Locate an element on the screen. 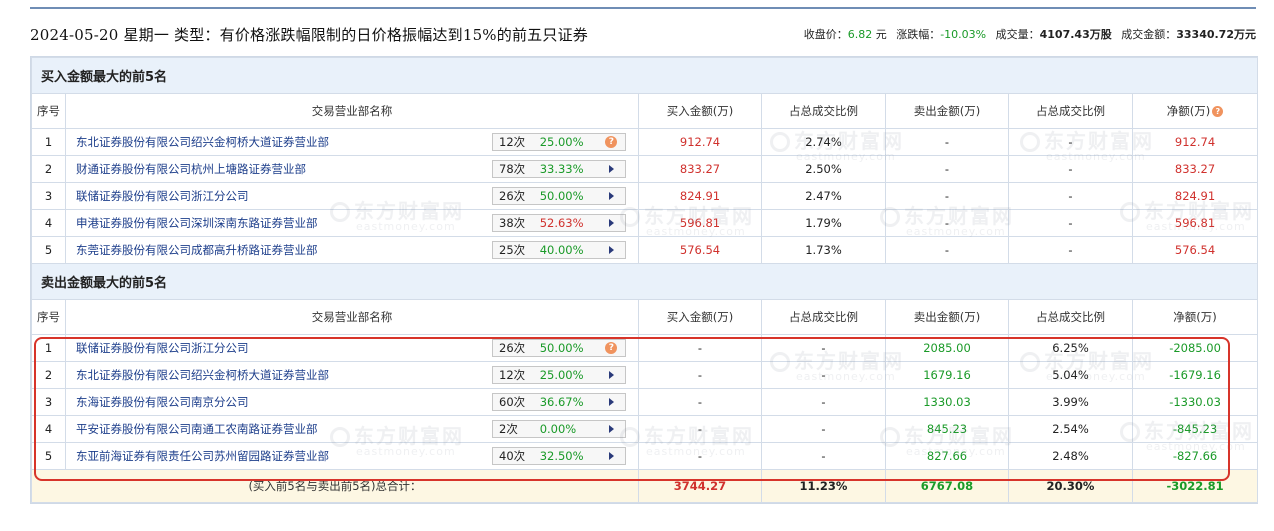 This screenshot has height=531, width=1274. dept-name-link: 东海证券股份有限公司南京分公司 is located at coordinates (162, 402).